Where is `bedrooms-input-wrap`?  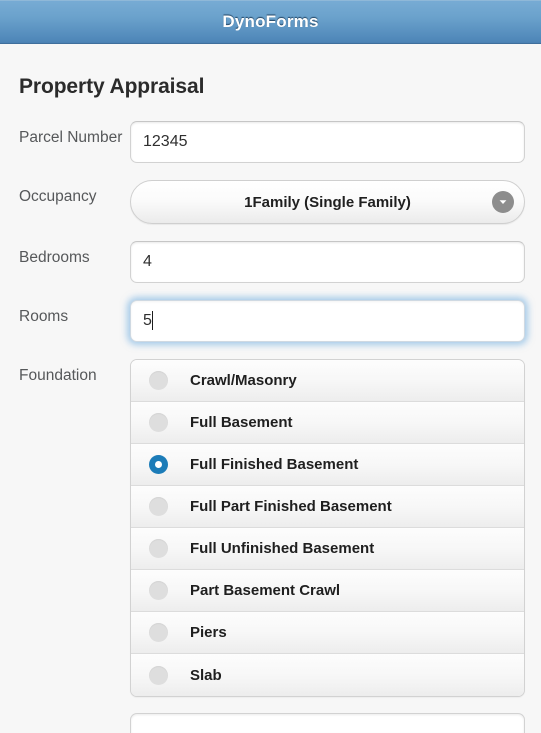
bedrooms-input-wrap is located at coordinates (327, 262).